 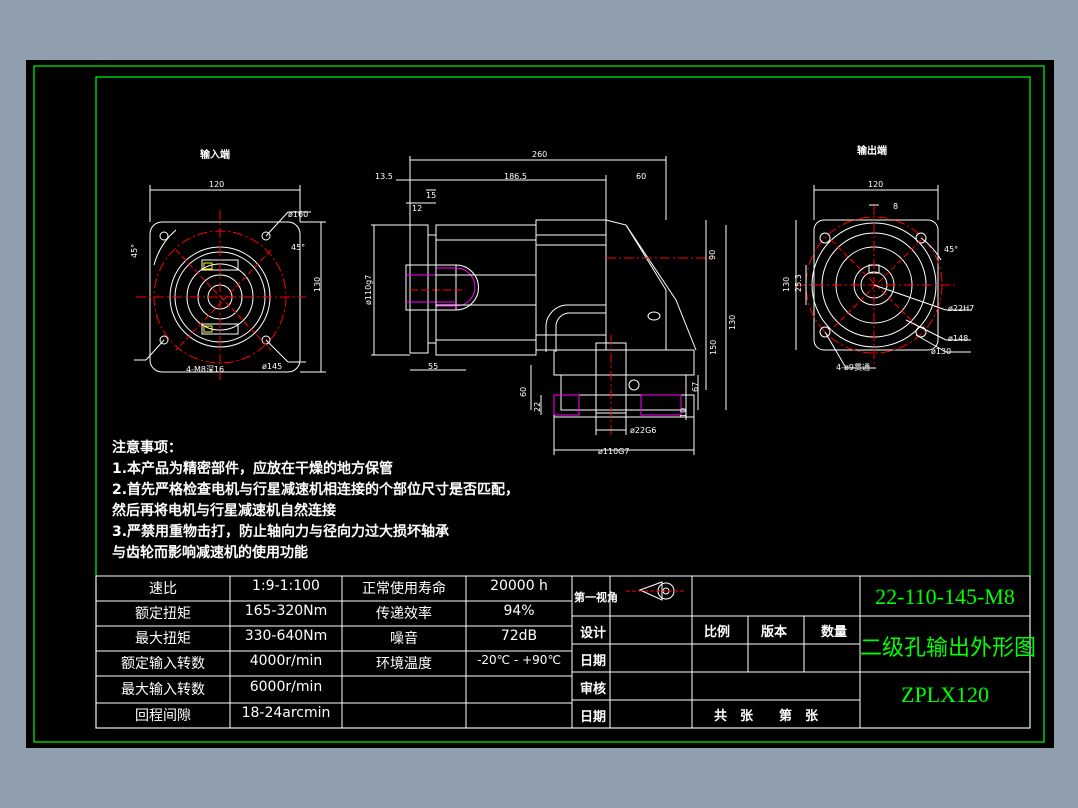 What do you see at coordinates (519, 586) in the screenshot?
I see `spec-value2: 20000 h` at bounding box center [519, 586].